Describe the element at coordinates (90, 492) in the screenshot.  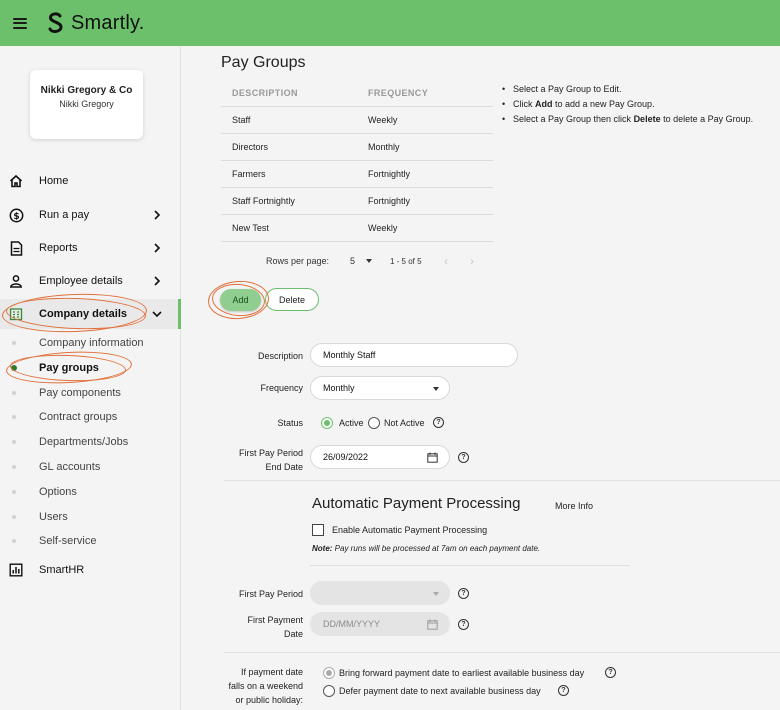
I see `subnav-options: Options` at that location.